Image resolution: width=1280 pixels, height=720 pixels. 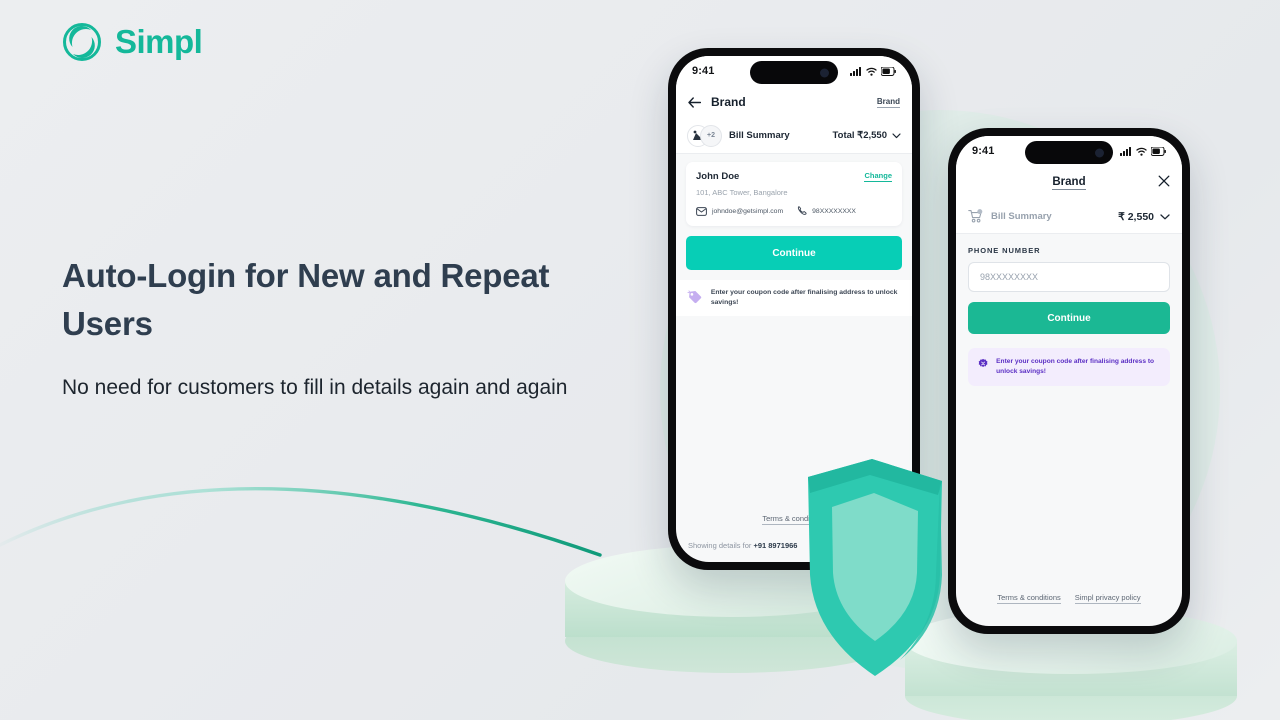 What do you see at coordinates (694, 102) in the screenshot?
I see `back-arrow-icon` at bounding box center [694, 102].